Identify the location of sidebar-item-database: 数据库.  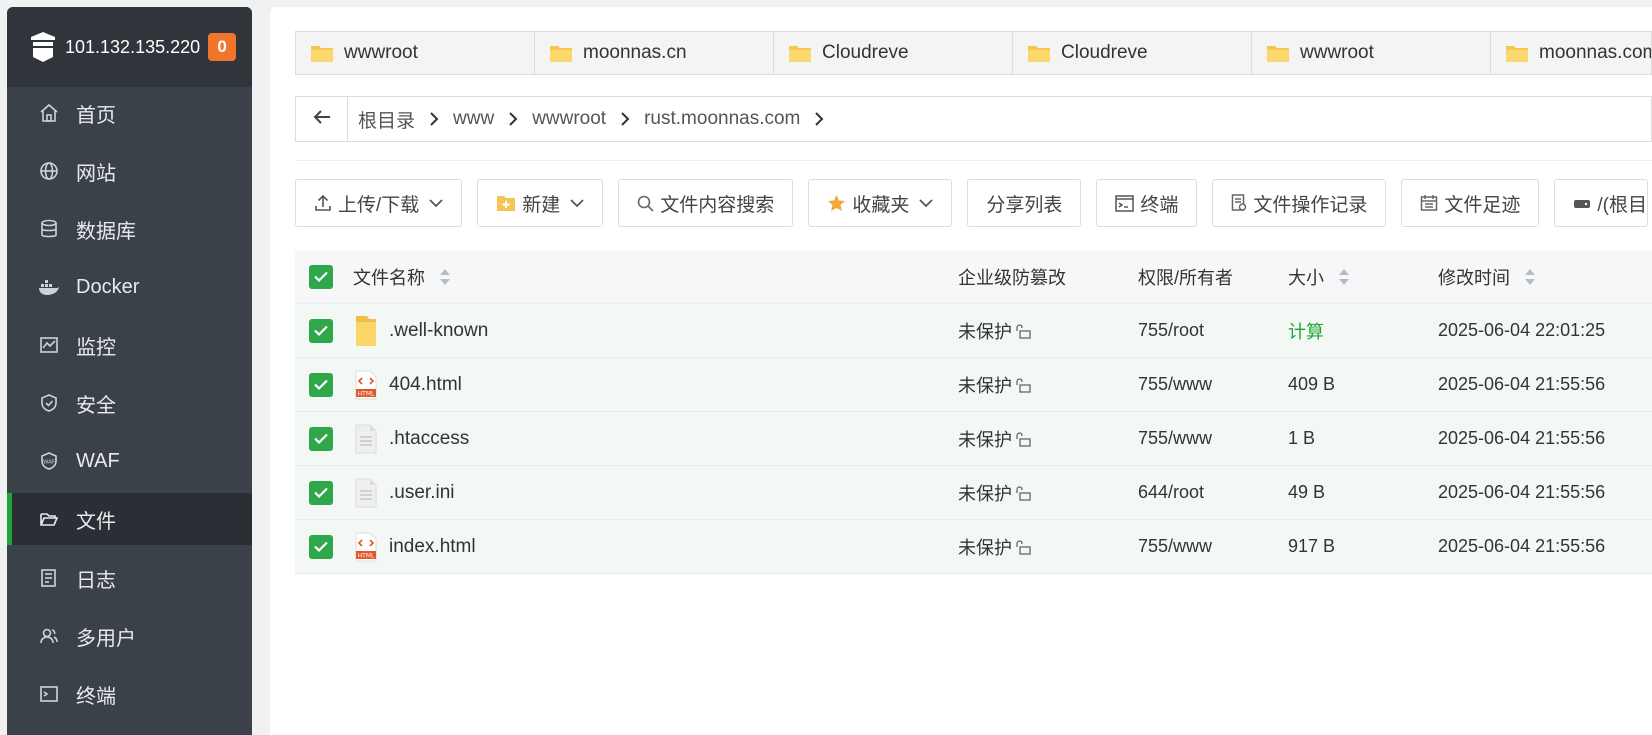
(129, 229).